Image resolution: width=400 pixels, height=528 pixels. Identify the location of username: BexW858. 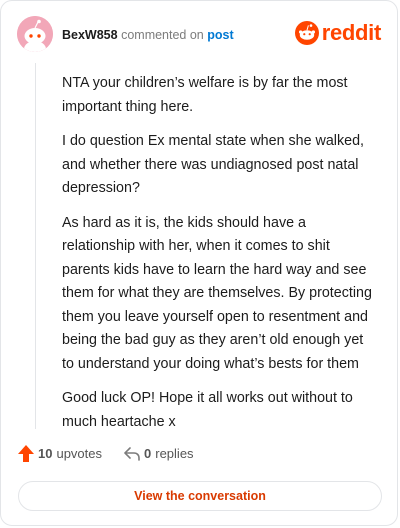
(90, 35).